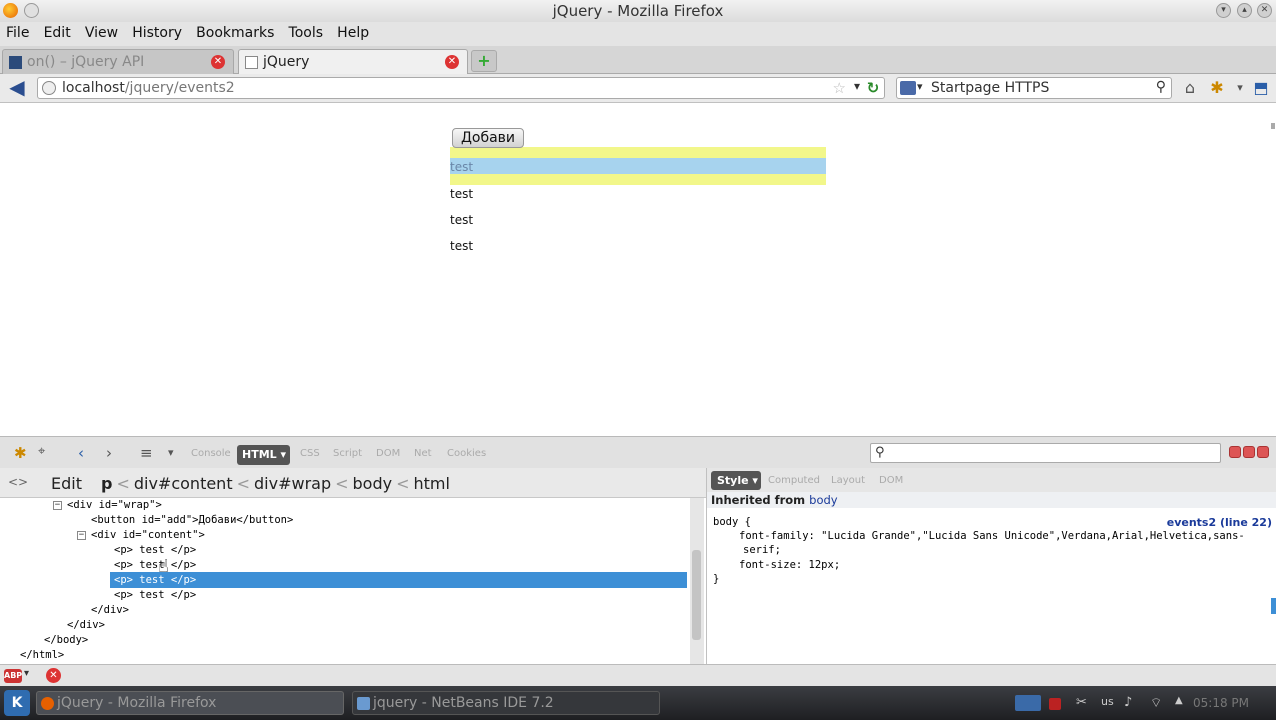  I want to click on tab-jquery: jQuery ✕, so click(353, 61).